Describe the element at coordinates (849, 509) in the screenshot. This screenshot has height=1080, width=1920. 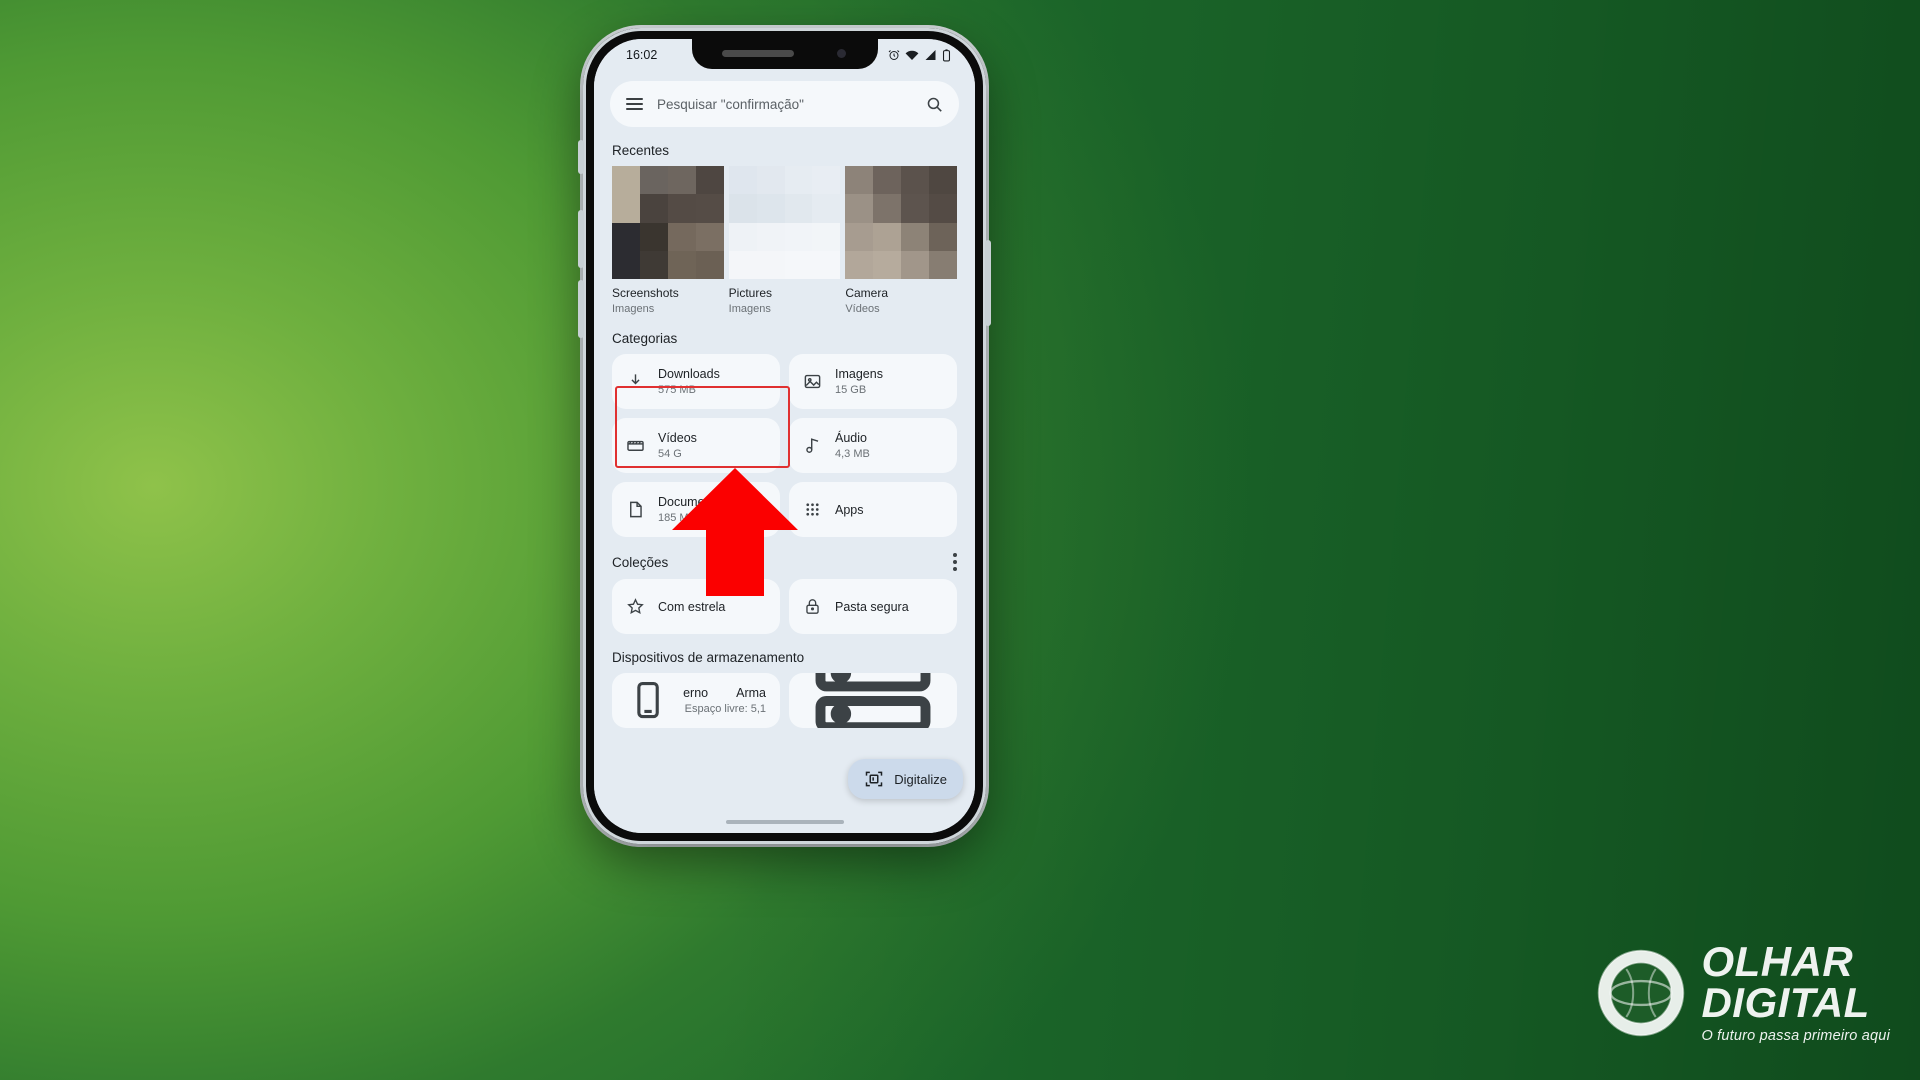
I see `category-name: Apps` at that location.